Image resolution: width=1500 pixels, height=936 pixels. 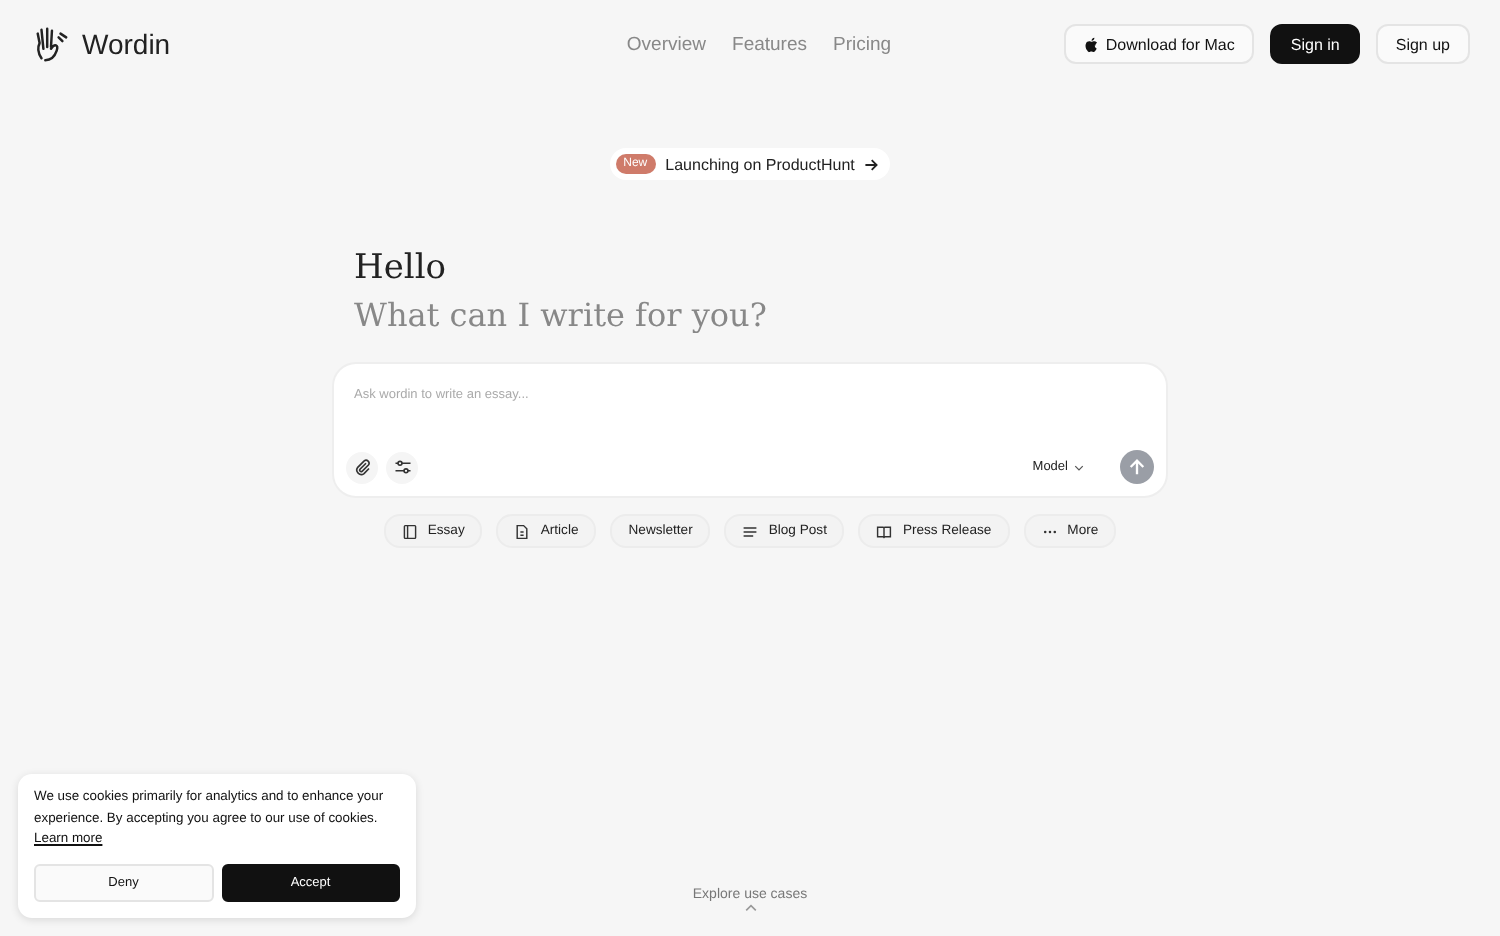 I want to click on waving-hand-icon, so click(x=51, y=44).